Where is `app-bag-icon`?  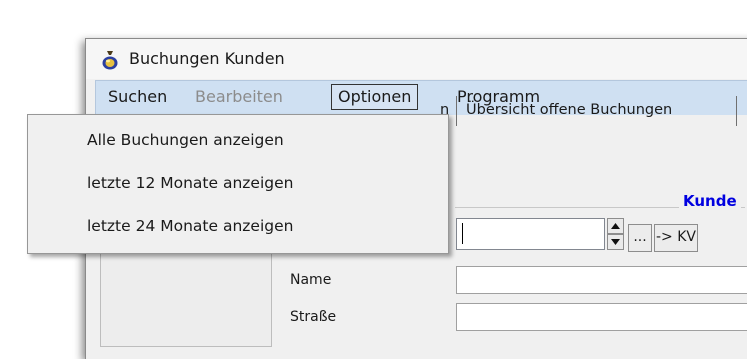 app-bag-icon is located at coordinates (110, 60).